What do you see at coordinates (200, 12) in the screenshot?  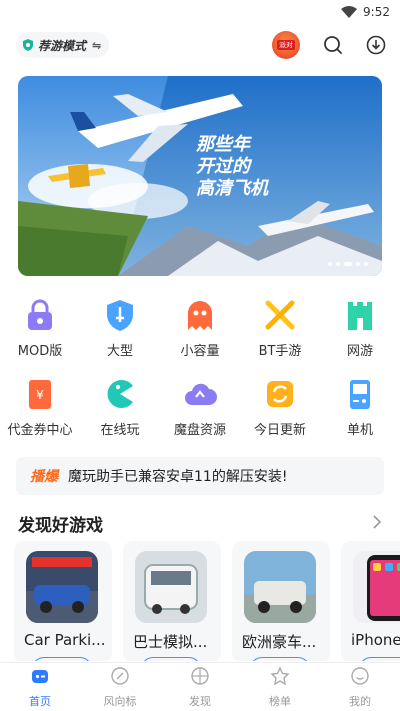 I see `status-bar: 9:52` at bounding box center [200, 12].